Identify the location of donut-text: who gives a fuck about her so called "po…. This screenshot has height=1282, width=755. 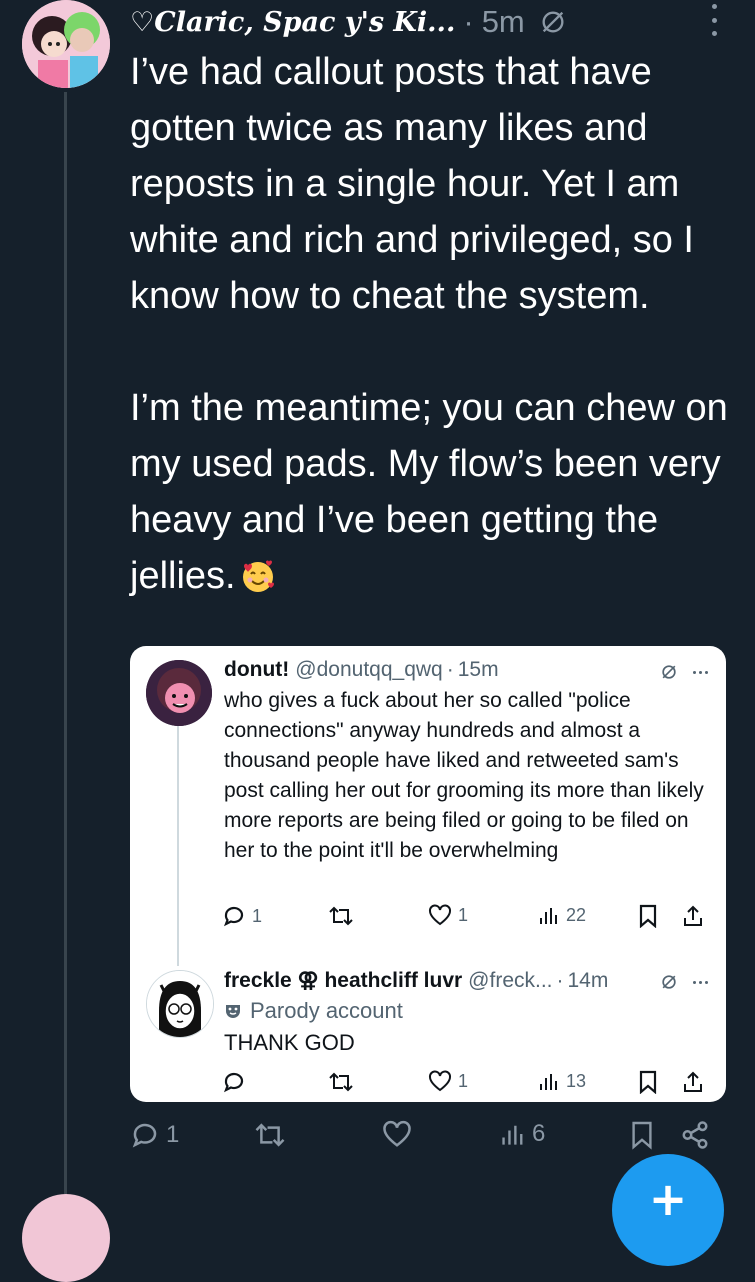
(464, 775).